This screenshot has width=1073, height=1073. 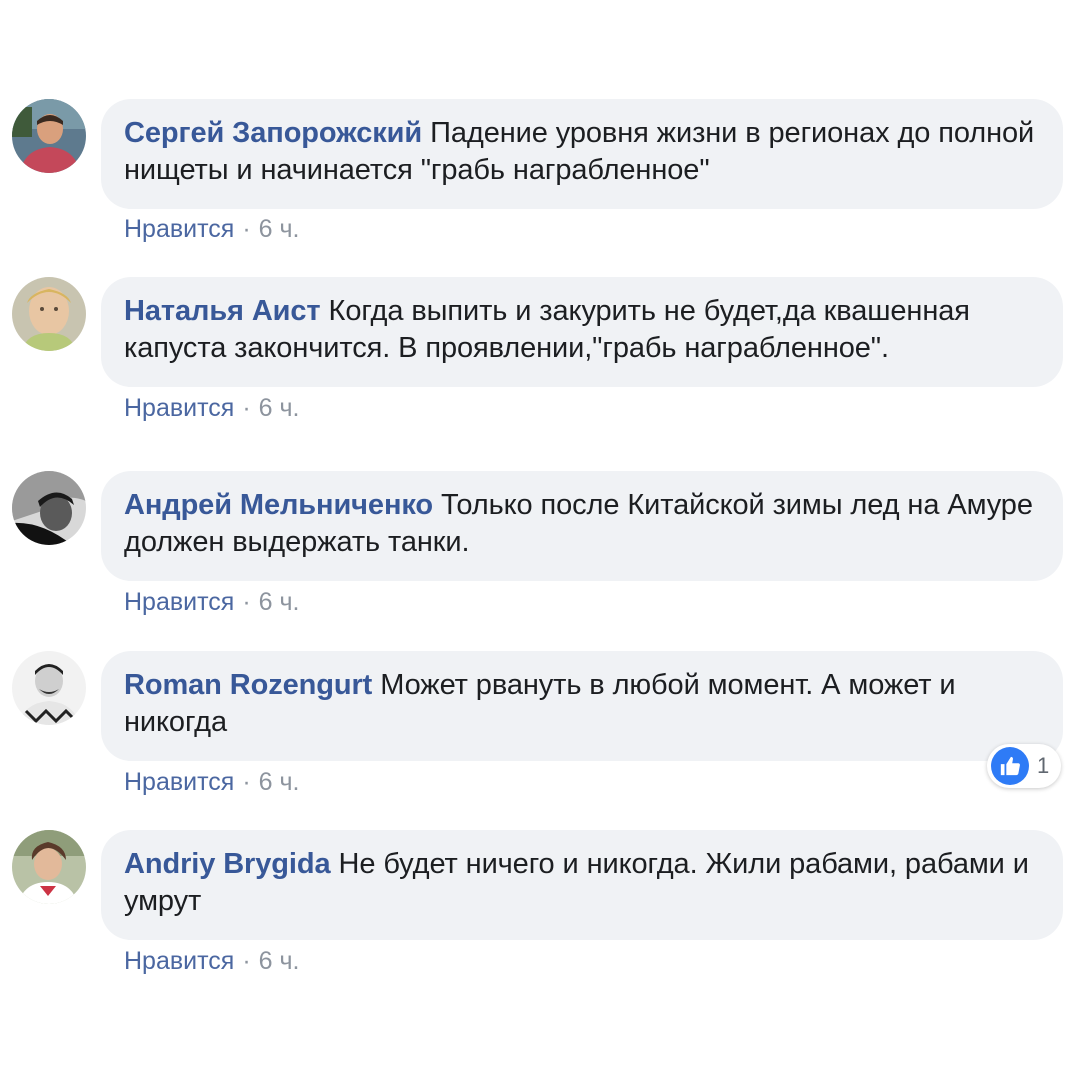 I want to click on thumbs-up-icon, so click(x=1010, y=766).